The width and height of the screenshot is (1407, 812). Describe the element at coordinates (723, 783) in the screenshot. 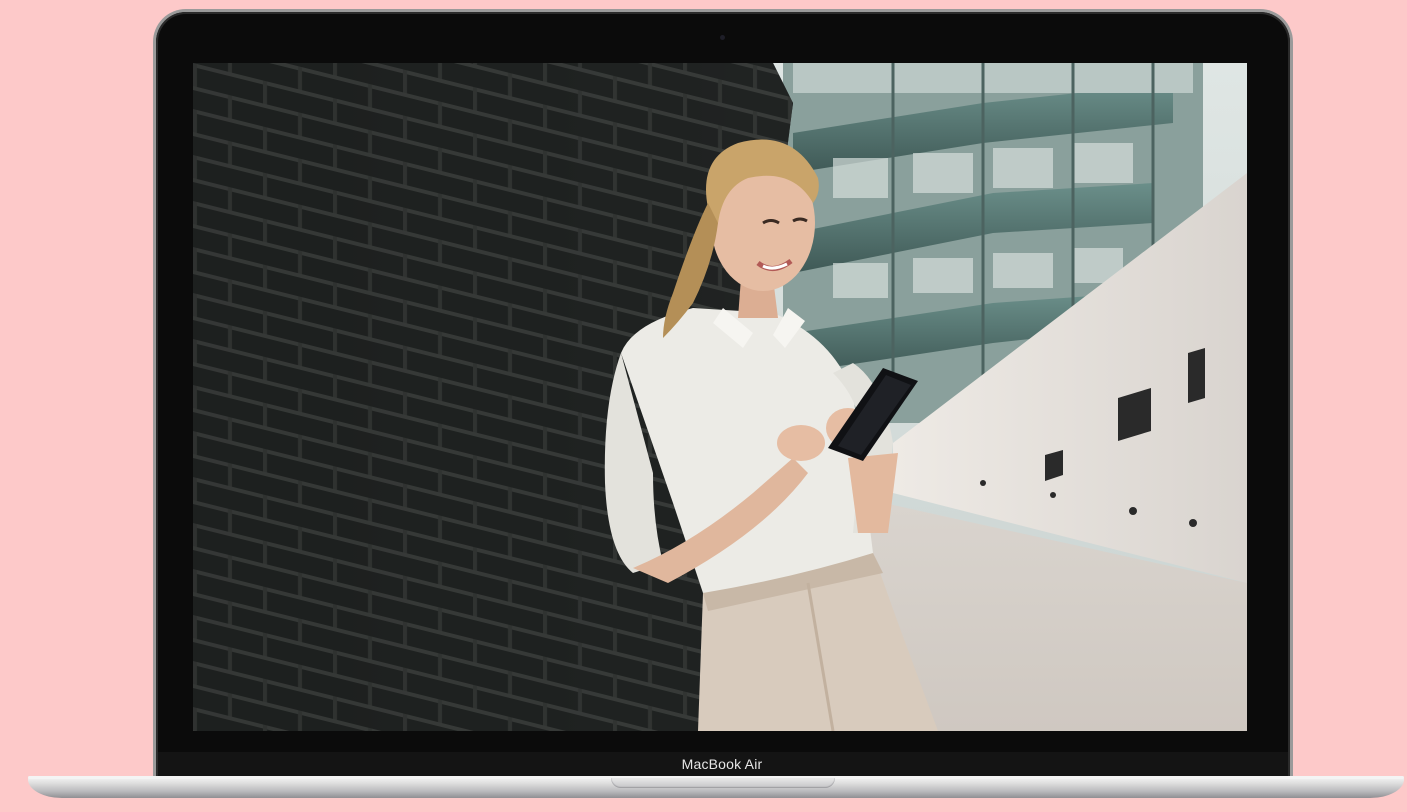

I see `laptop-opening-notch` at that location.